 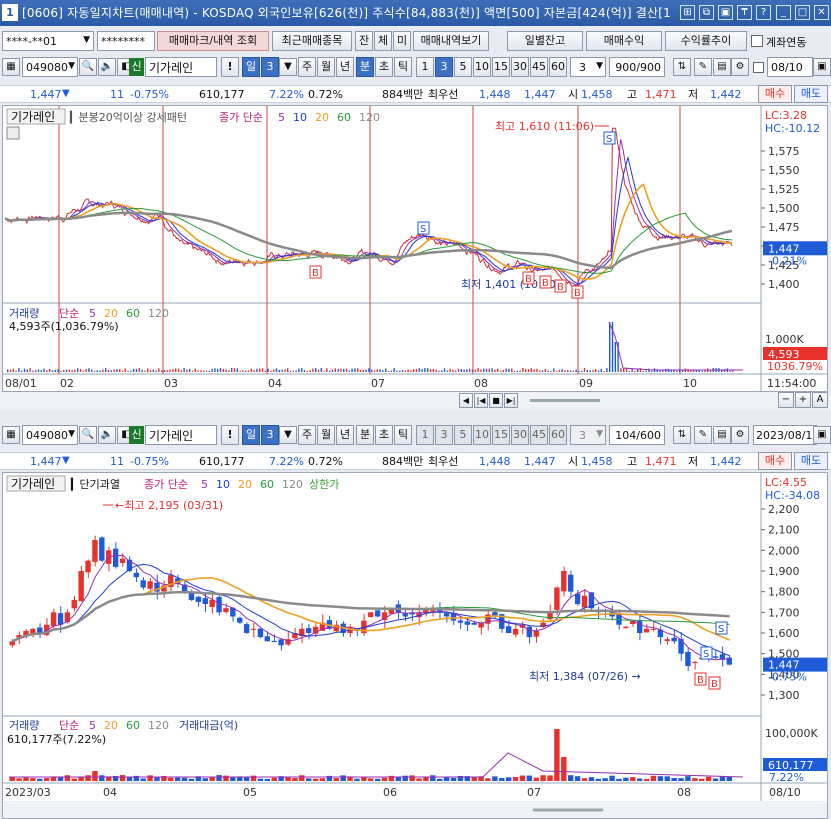 I want to click on top-chart-scrollbar: ◀ |◀ ■ ▶| − + A, so click(x=415, y=401).